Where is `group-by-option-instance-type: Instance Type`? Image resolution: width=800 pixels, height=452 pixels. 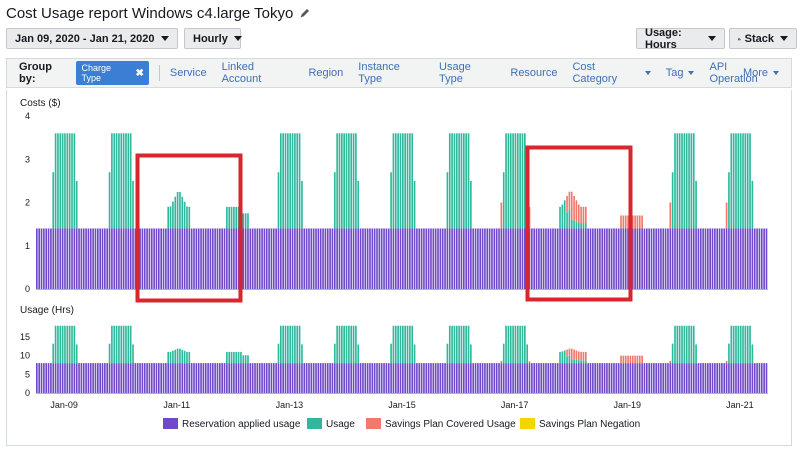
group-by-option-instance-type: Instance Type is located at coordinates (391, 73).